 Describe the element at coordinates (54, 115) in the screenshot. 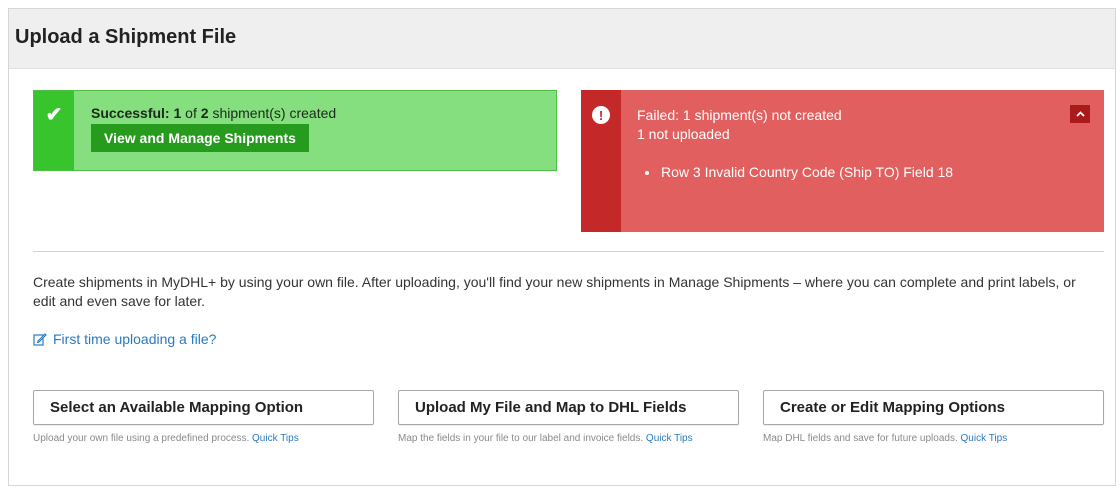

I see `check-icon: ✔` at that location.